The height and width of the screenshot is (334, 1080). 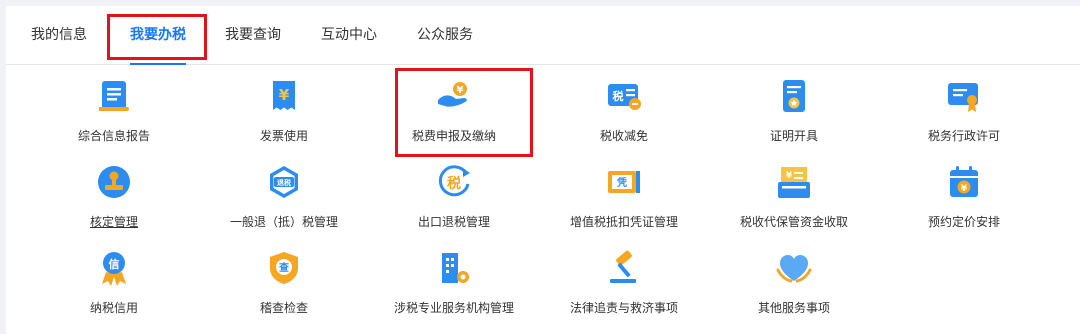 I want to click on service-other-services: 其他服务事项, so click(x=794, y=286).